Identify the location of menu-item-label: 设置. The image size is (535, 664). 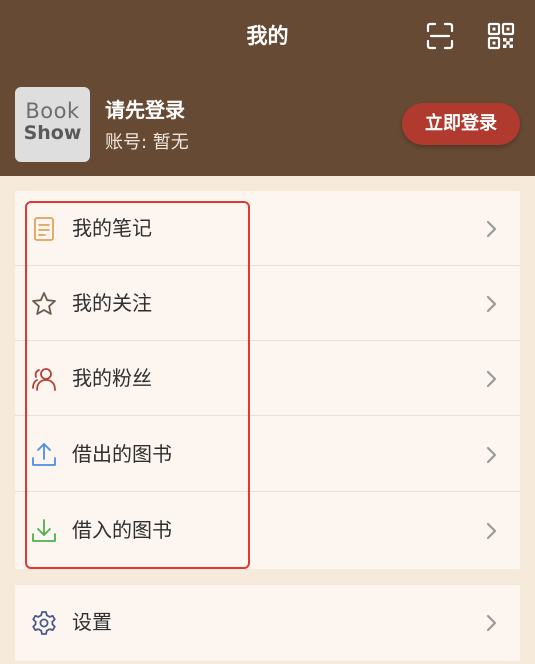
(92, 622).